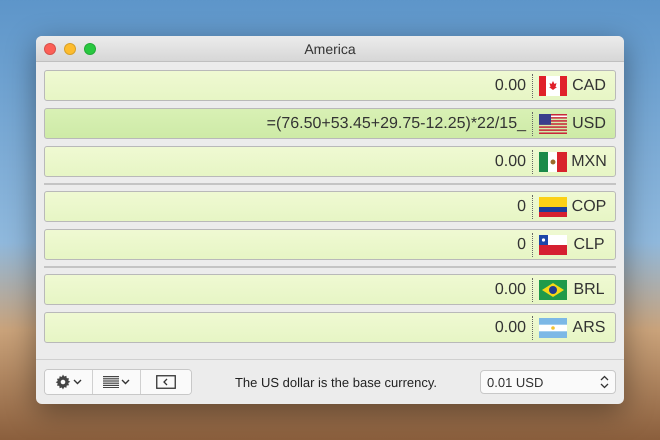 This screenshot has width=660, height=440. Describe the element at coordinates (589, 161) in the screenshot. I see `currency-code: MXN` at that location.